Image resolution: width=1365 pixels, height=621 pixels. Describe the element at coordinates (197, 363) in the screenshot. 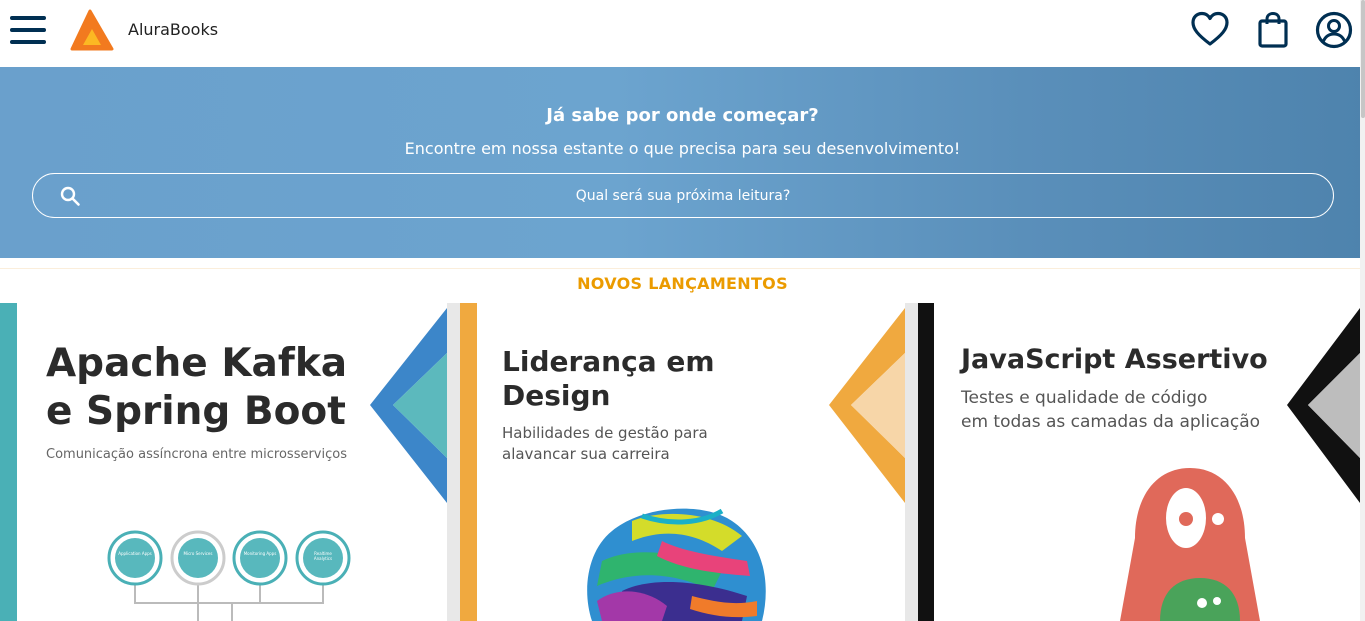

I see `book-title-line1: Apache Kafka` at that location.